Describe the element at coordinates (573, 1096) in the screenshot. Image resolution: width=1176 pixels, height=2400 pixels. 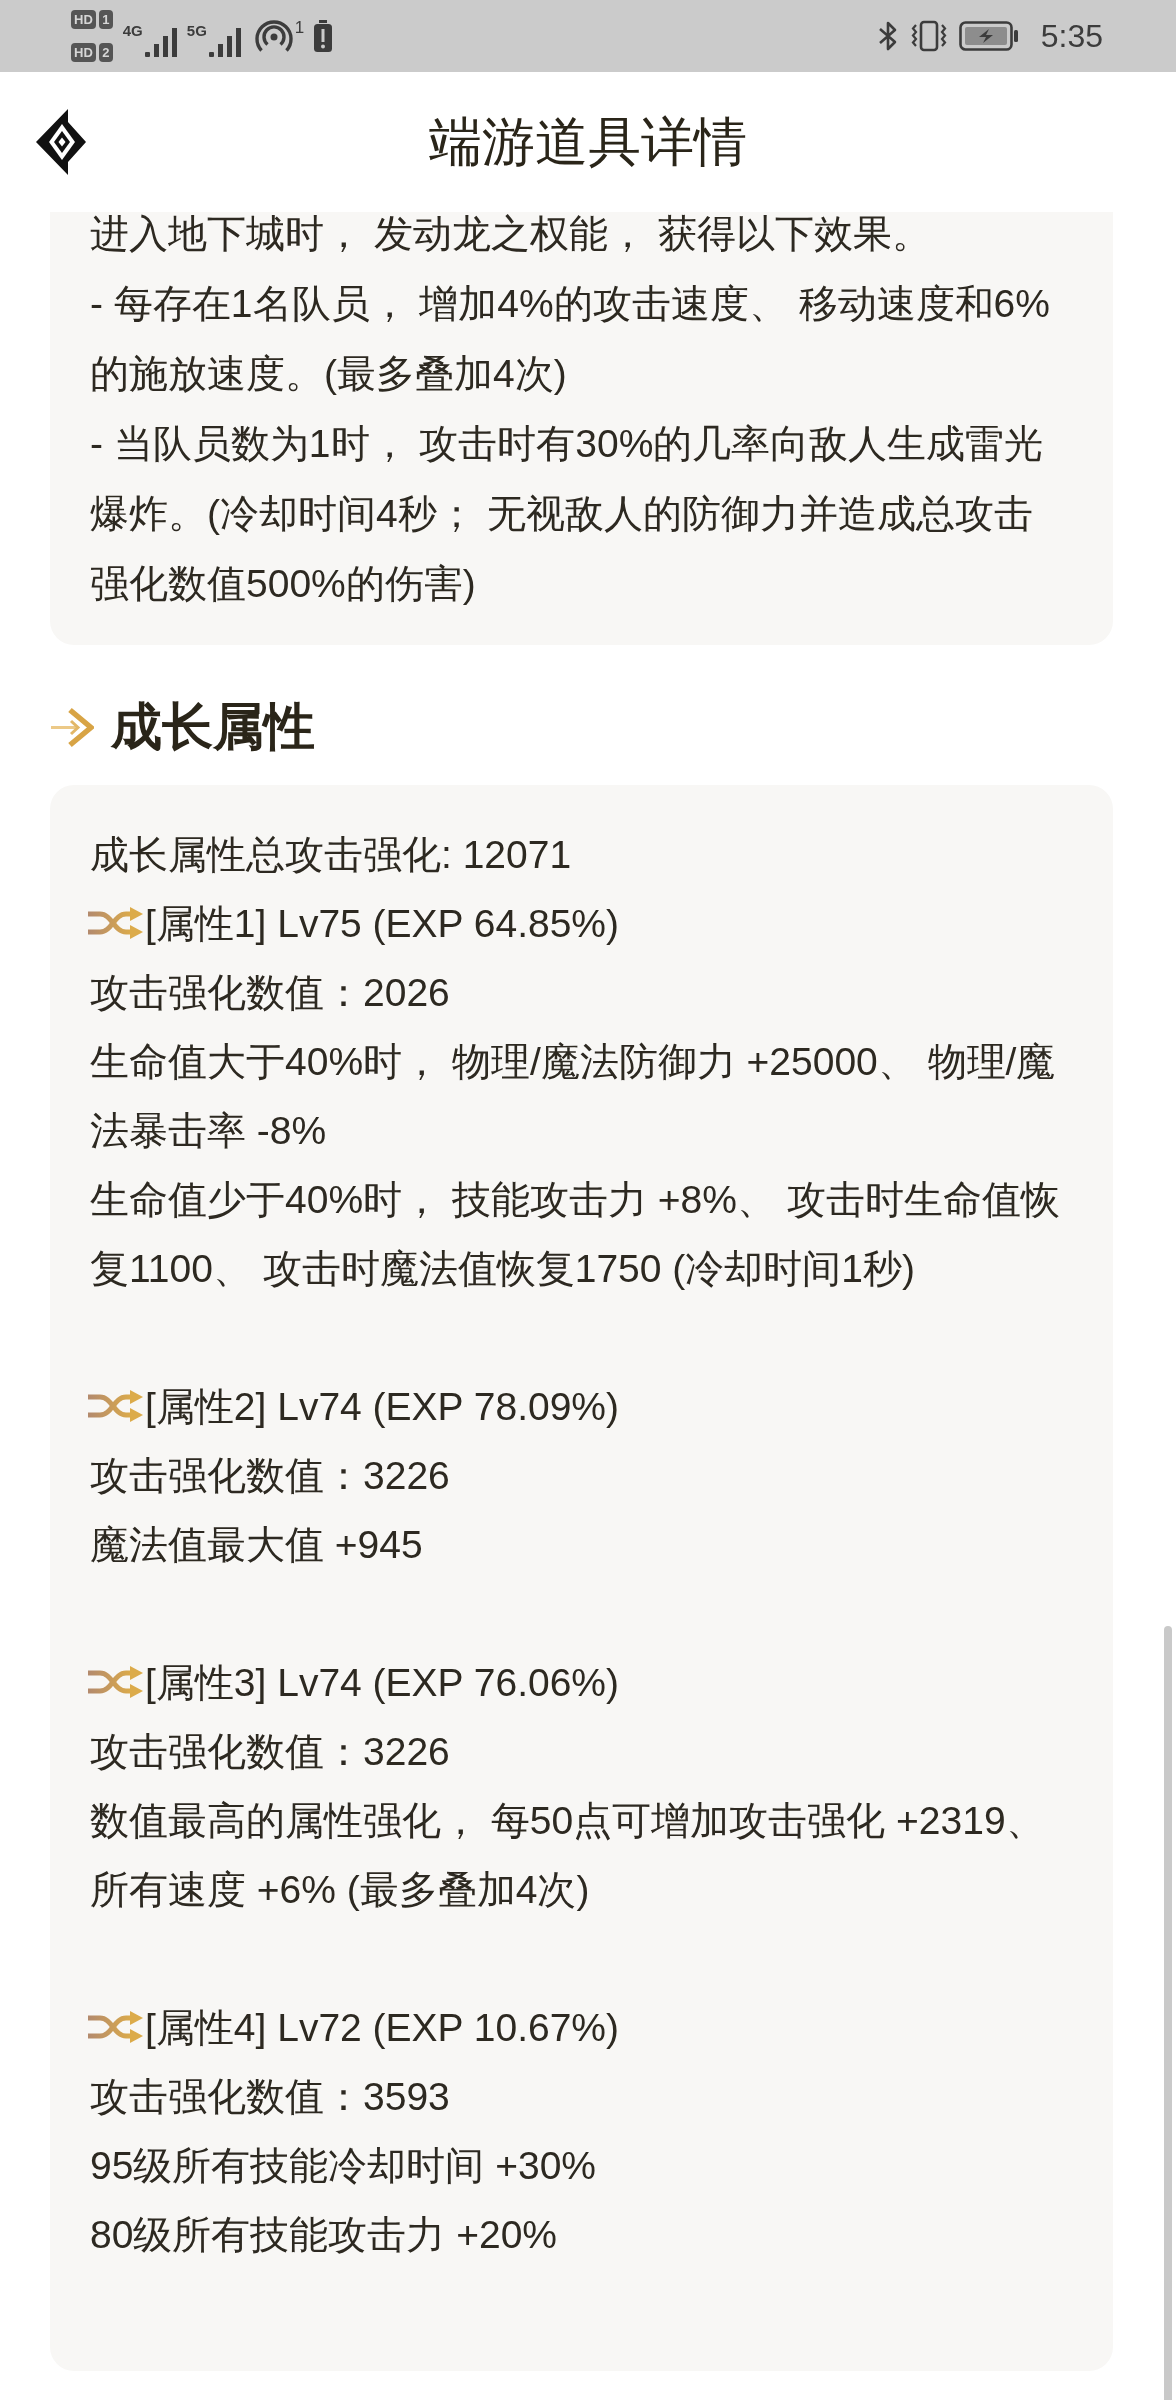
I see `attribute-line: 生命值大于40%时， 物理/魔法防御力 +25000、 物理/魔法暴击率 -8%` at that location.